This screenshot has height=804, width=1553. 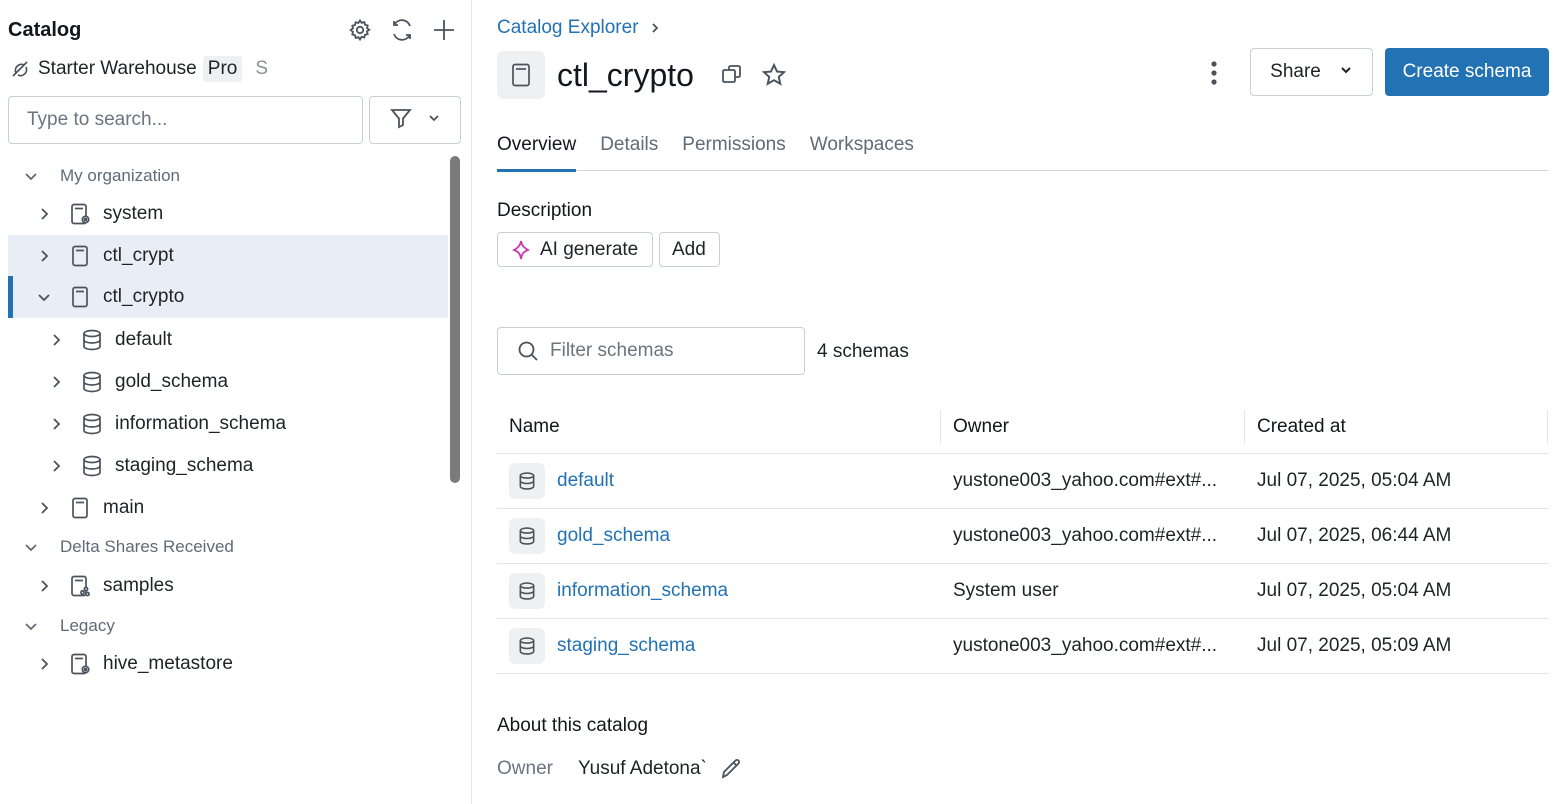 What do you see at coordinates (402, 30) in the screenshot?
I see `refresh-icon` at bounding box center [402, 30].